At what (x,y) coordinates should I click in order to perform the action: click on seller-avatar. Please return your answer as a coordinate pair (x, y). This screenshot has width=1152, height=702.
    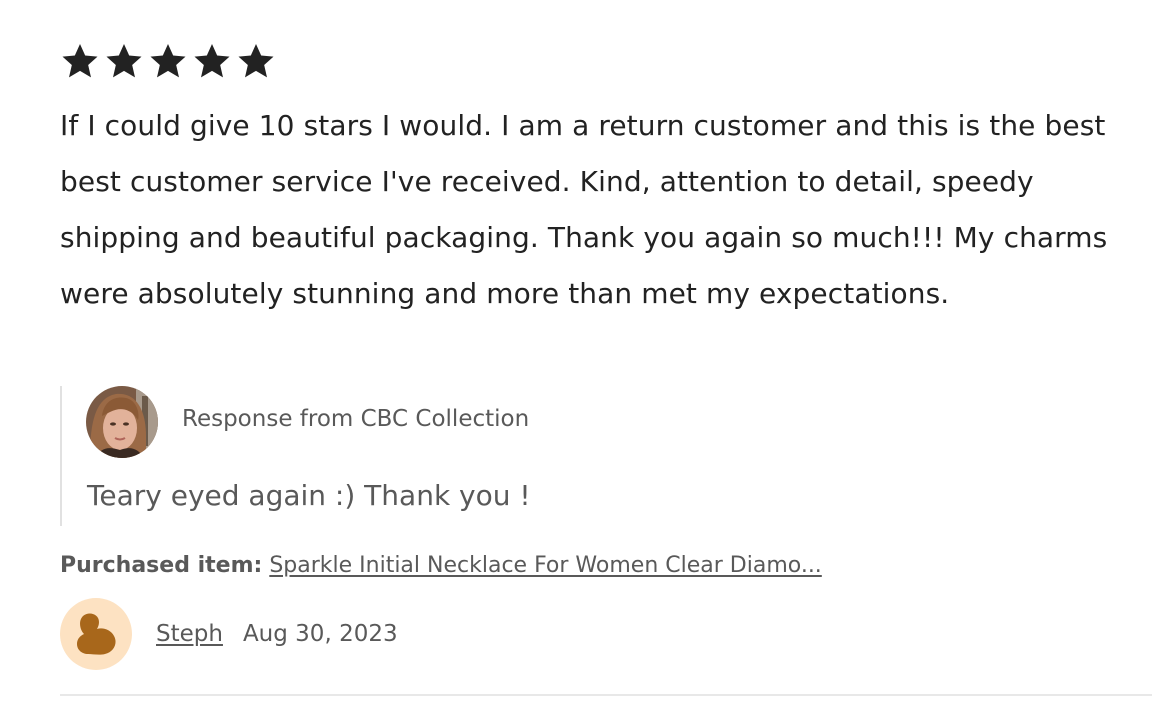
    Looking at the image, I should click on (122, 422).